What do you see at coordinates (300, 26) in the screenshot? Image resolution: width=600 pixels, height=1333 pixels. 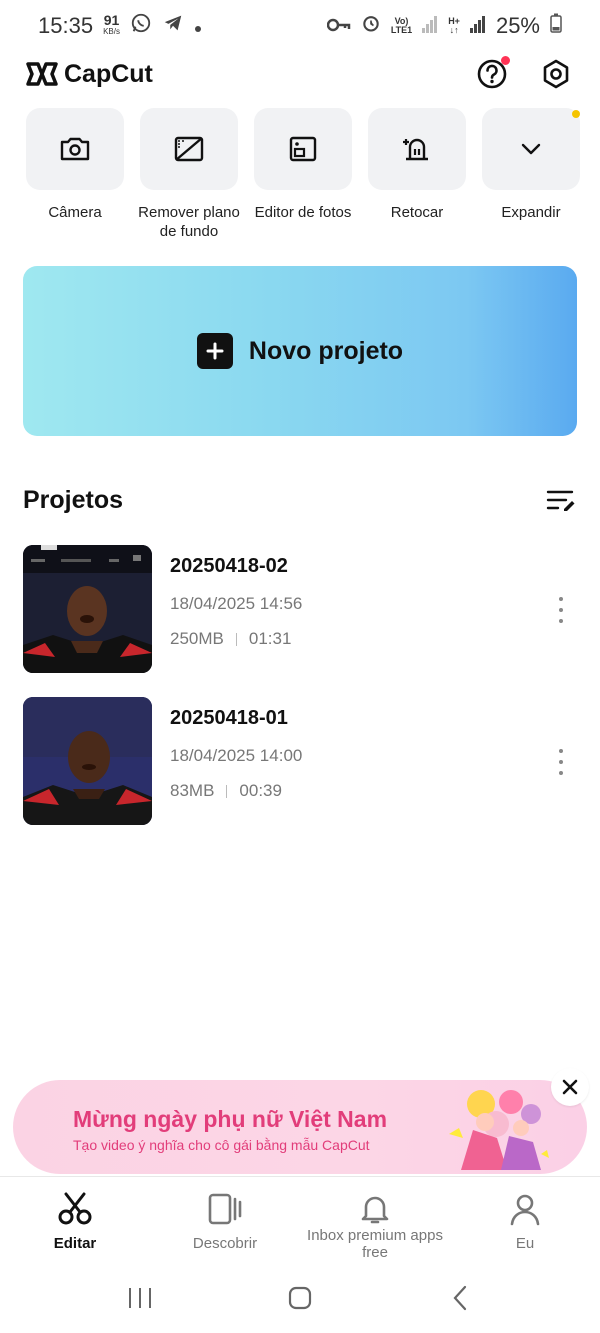 I see `status-bar: 15:35 91 KB/s Vo) LTE1 H+ ↓↑ 25%` at bounding box center [300, 26].